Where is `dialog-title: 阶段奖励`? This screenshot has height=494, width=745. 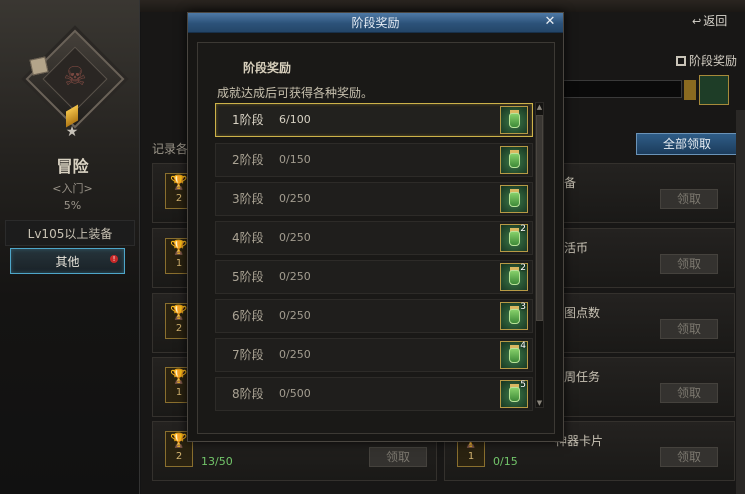
dialog-title: 阶段奖励 is located at coordinates (375, 23).